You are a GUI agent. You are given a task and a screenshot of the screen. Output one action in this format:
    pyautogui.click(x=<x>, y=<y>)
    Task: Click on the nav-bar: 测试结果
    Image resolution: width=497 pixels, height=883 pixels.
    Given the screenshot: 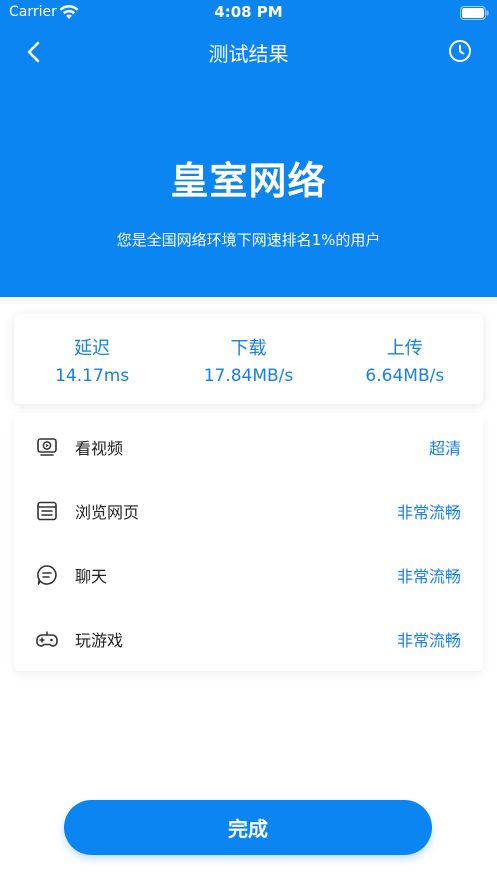 What is the action you would take?
    pyautogui.click(x=248, y=52)
    